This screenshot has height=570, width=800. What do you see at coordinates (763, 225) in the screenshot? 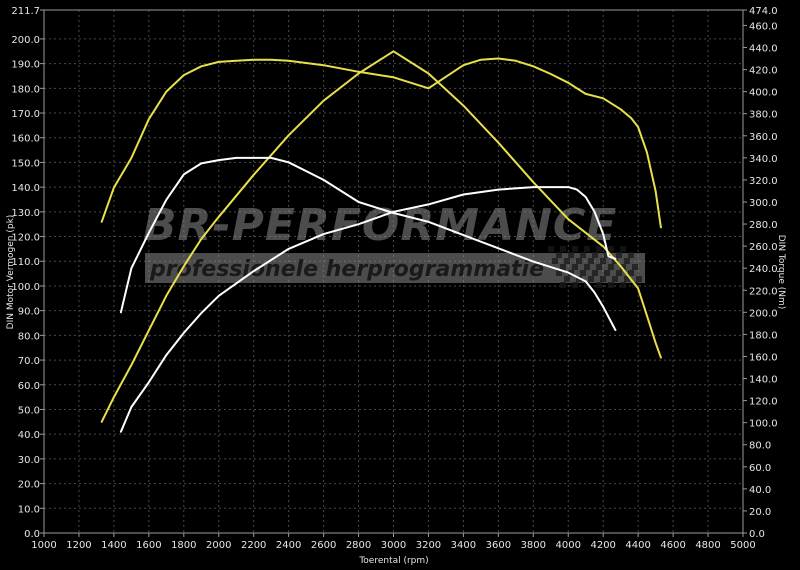
I see `y2-tick-label: 280.0` at bounding box center [763, 225].